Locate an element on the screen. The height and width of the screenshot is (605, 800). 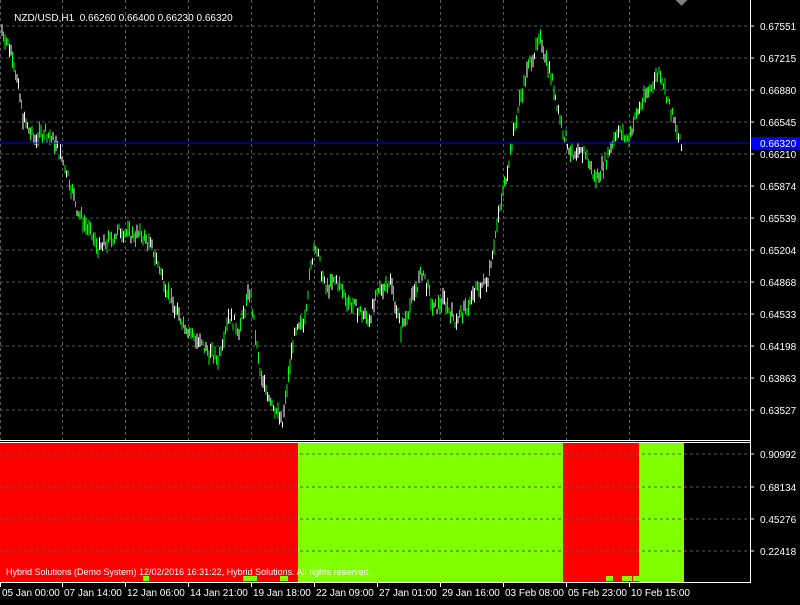
time-tick-label: 19 Jan 18:00 is located at coordinates (282, 593).